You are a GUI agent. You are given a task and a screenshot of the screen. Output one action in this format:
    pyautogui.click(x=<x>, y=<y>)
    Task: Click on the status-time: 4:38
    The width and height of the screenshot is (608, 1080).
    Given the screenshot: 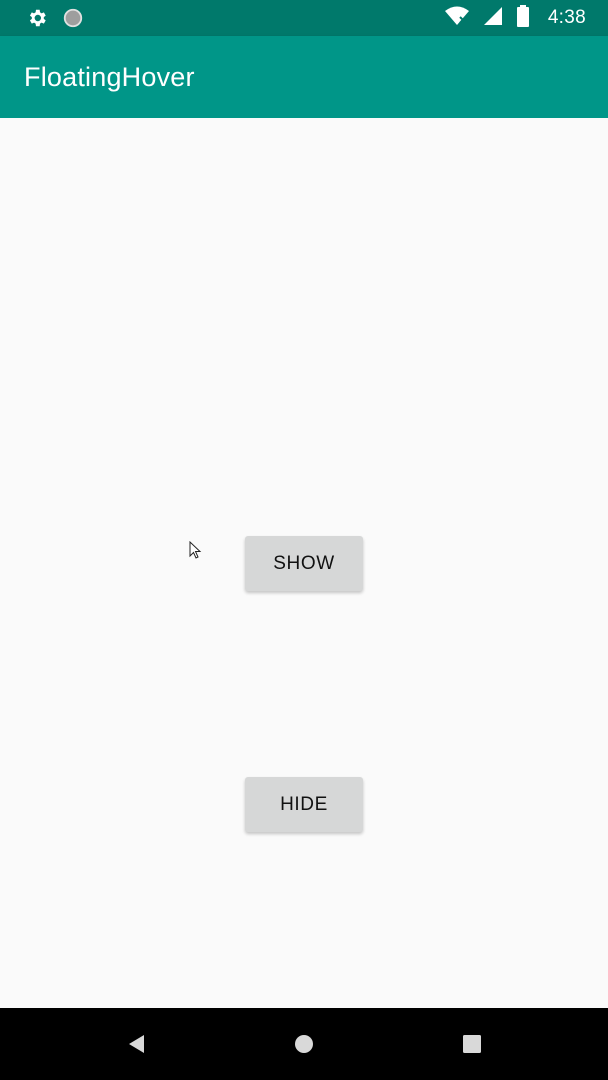 What is the action you would take?
    pyautogui.click(x=566, y=17)
    